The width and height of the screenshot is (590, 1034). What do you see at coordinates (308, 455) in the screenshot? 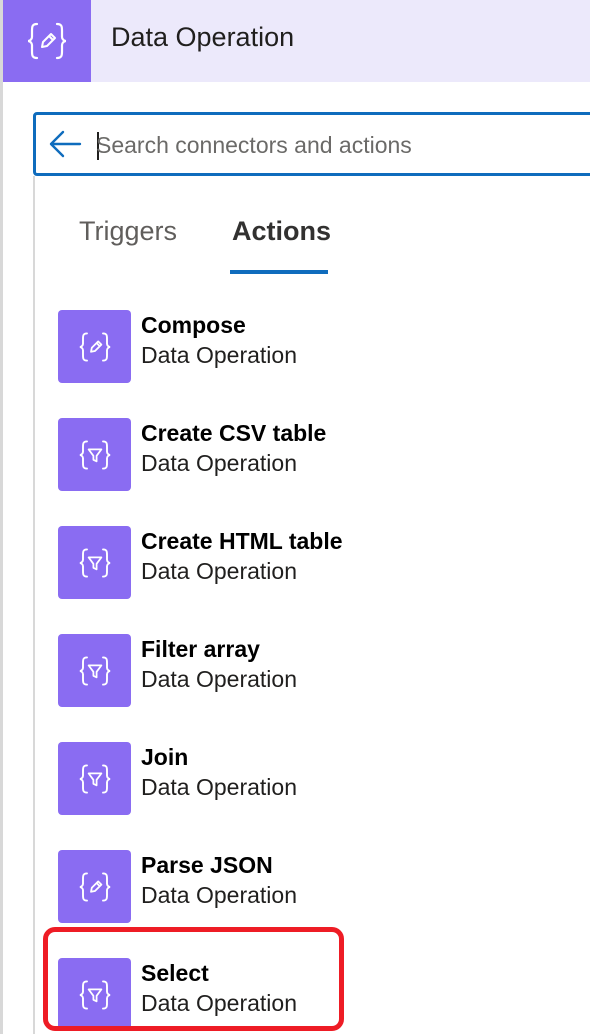
I see `action-item-create-csv-table: Create CSV table Data Operation` at bounding box center [308, 455].